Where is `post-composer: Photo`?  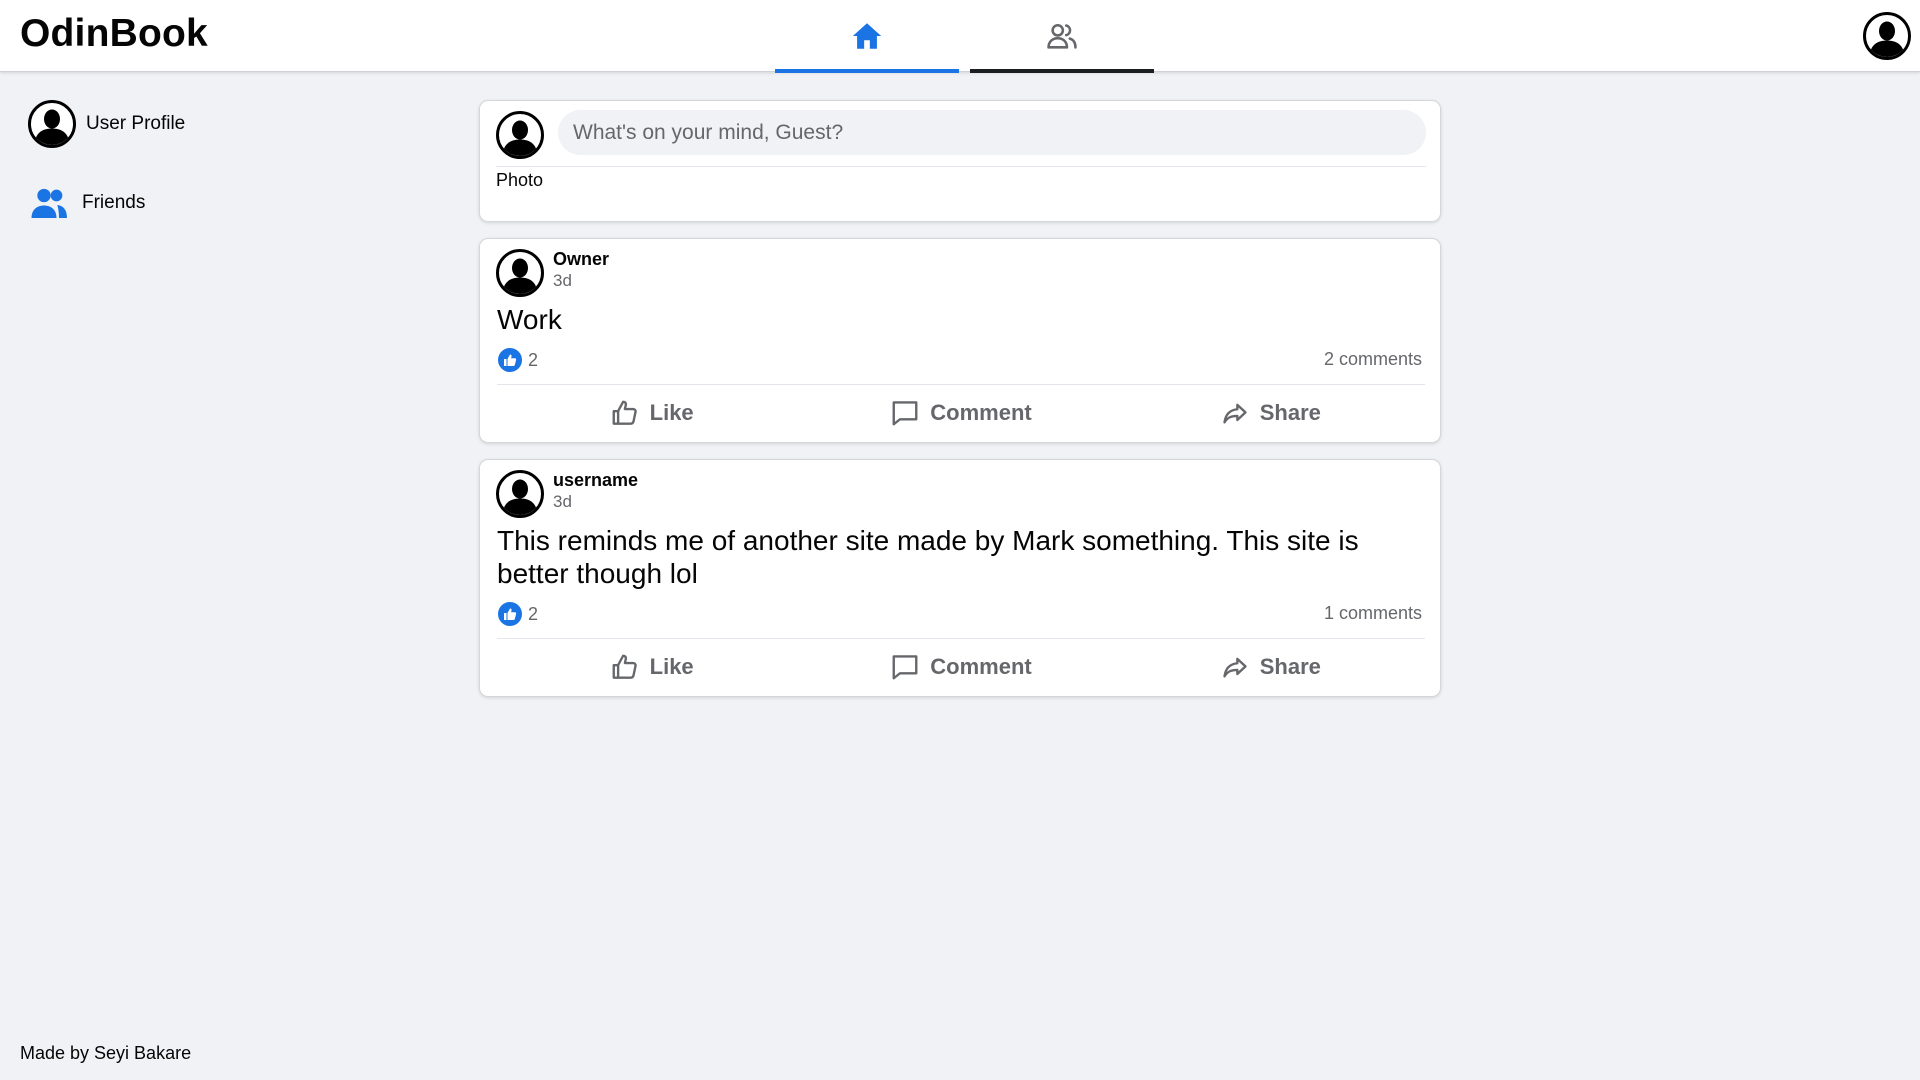
post-composer: Photo is located at coordinates (960, 161).